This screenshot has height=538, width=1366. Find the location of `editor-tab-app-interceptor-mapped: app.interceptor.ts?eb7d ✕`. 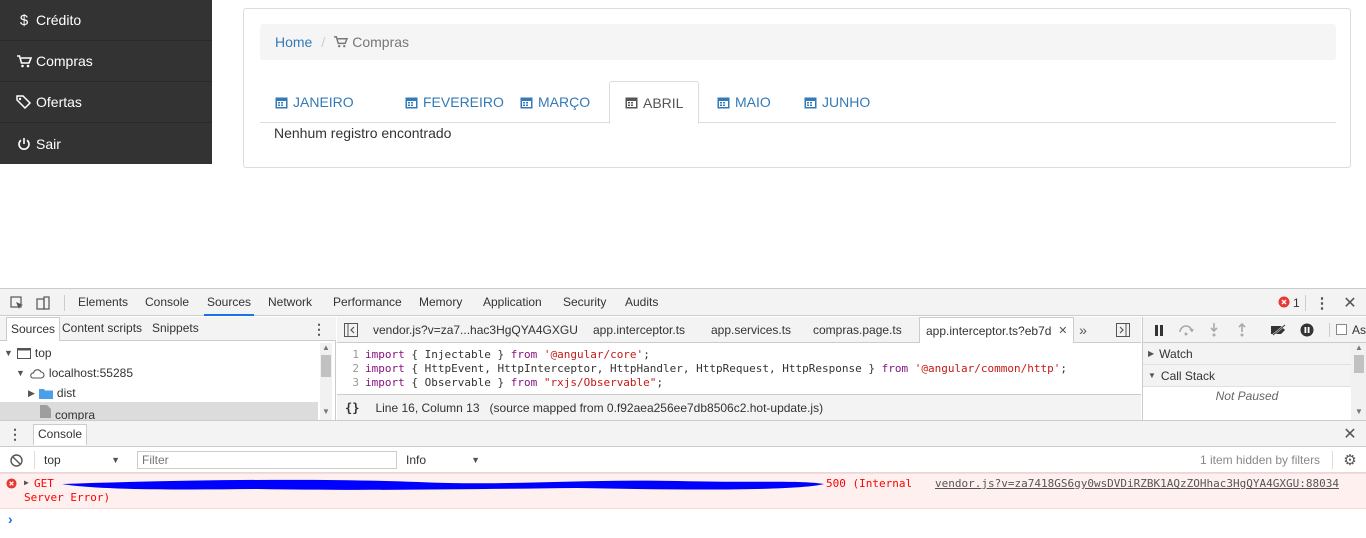

editor-tab-app-interceptor-mapped: app.interceptor.ts?eb7d ✕ is located at coordinates (997, 330).